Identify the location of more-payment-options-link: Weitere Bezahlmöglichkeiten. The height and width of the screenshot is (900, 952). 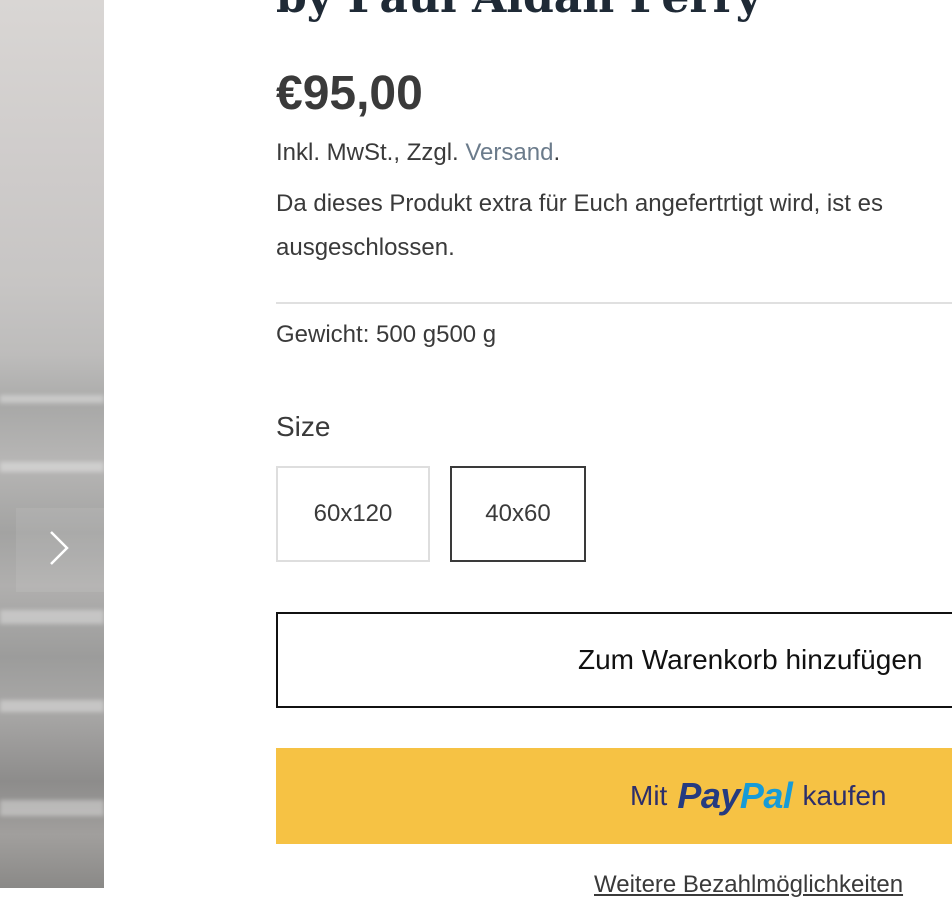
(748, 885).